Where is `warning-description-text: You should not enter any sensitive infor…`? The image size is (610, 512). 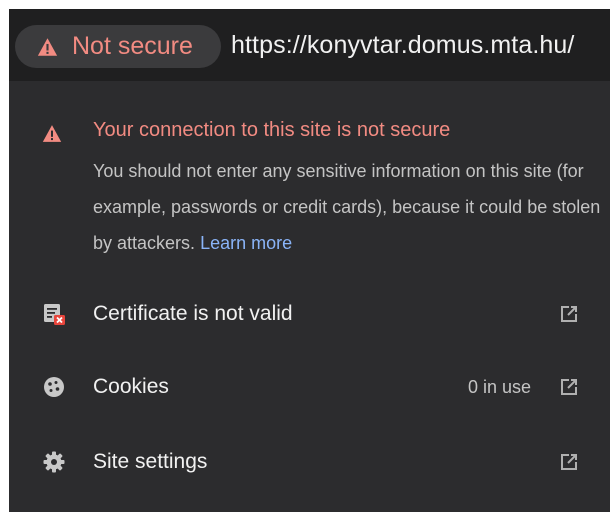
warning-description-text: You should not enter any sensitive infor… is located at coordinates (347, 207).